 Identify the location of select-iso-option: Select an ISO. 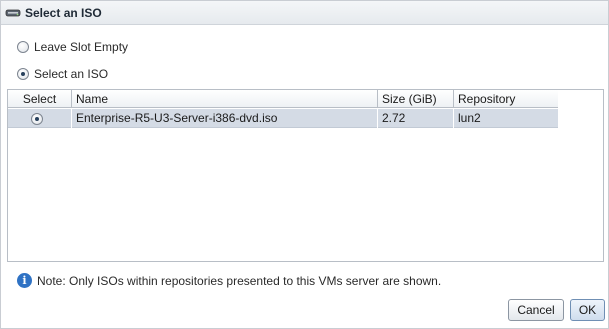
(62, 74).